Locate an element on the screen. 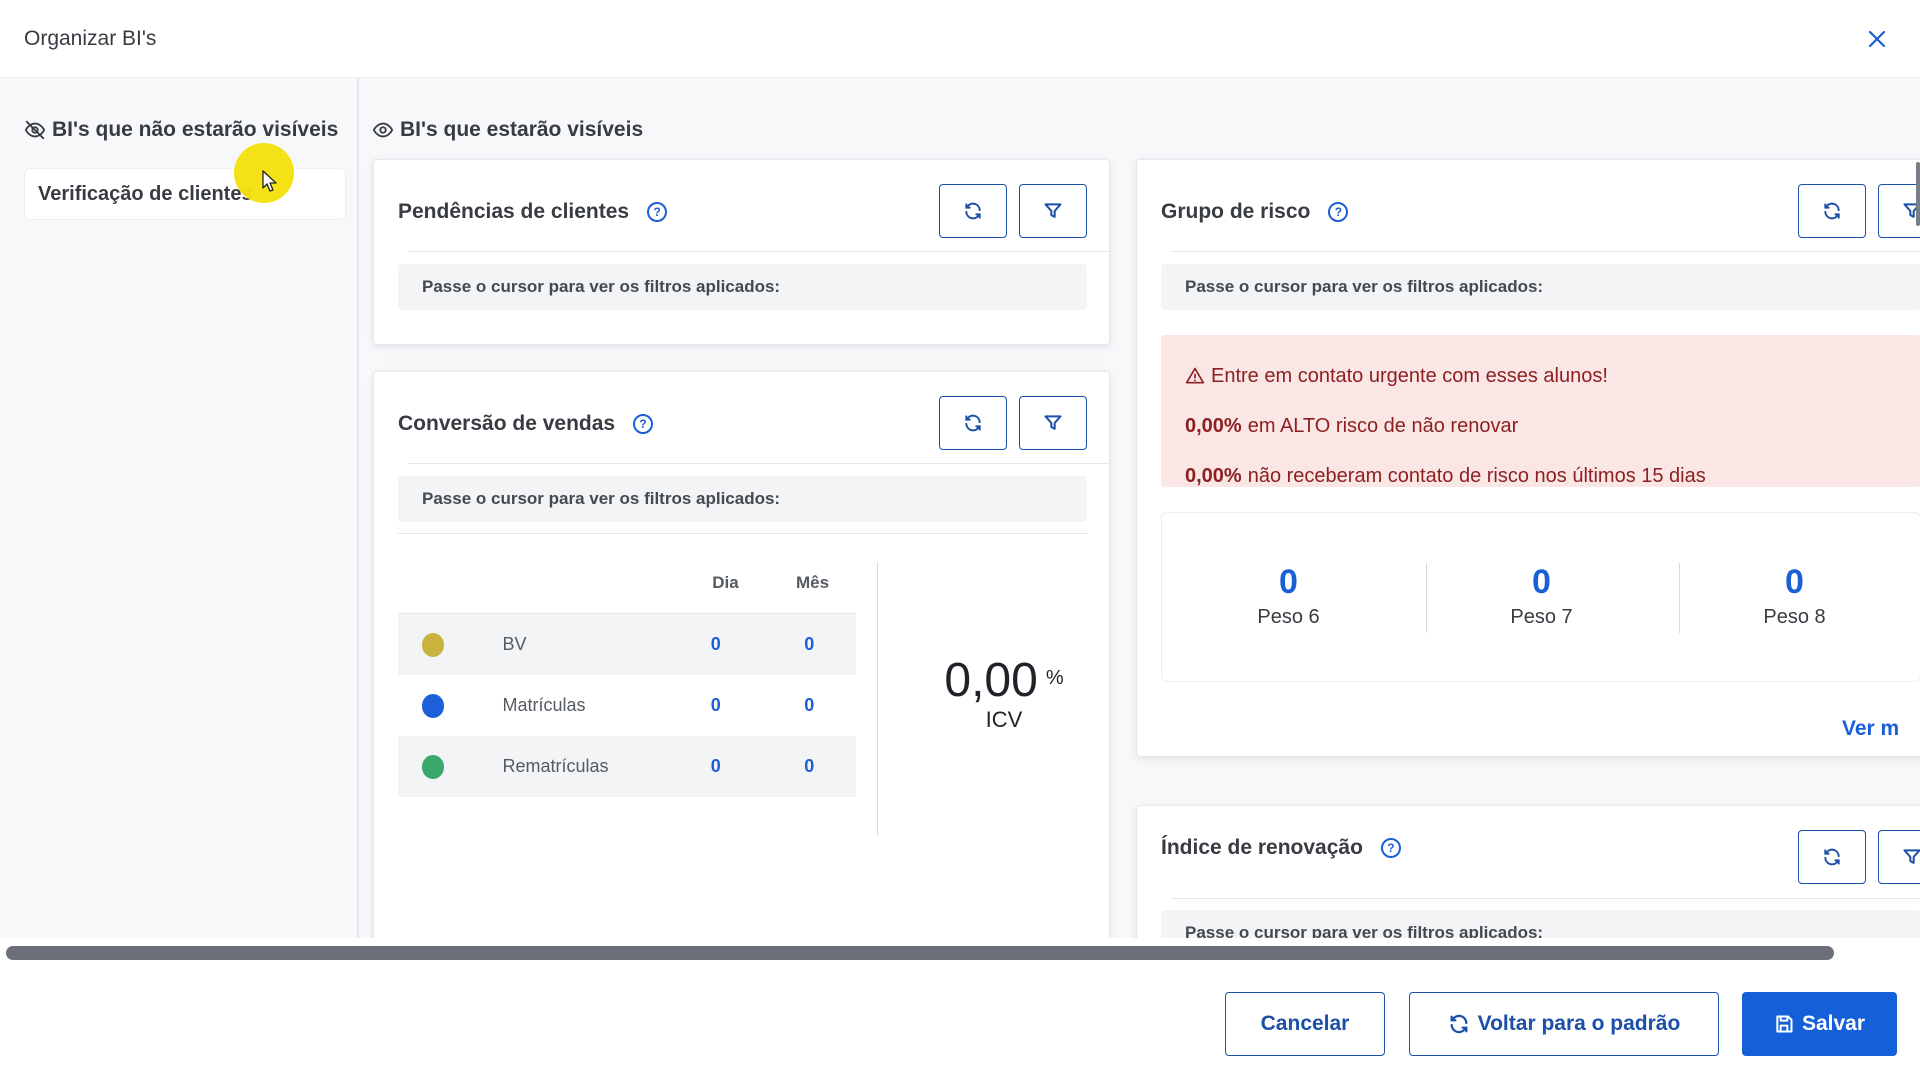 This screenshot has width=1920, height=1080. card-title-text: Índice de renovação is located at coordinates (1262, 847).